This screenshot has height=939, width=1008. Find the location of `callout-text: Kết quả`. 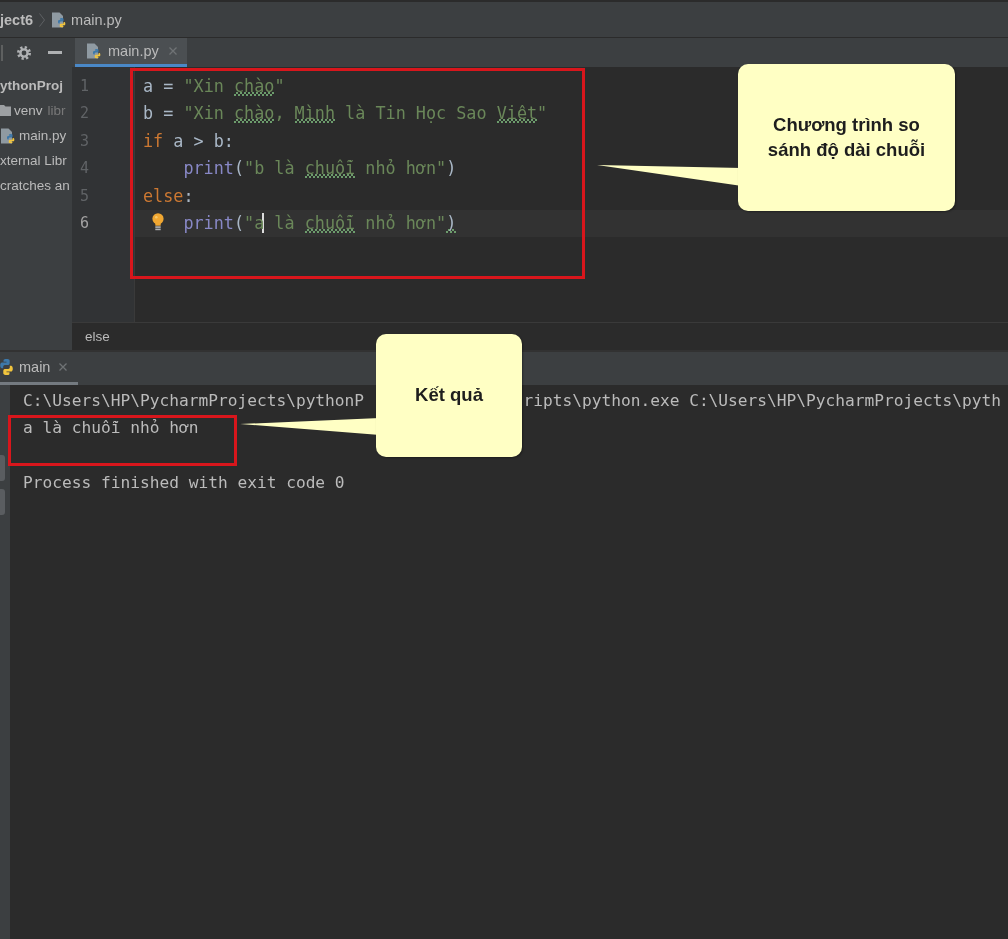

callout-text: Kết quả is located at coordinates (449, 395).